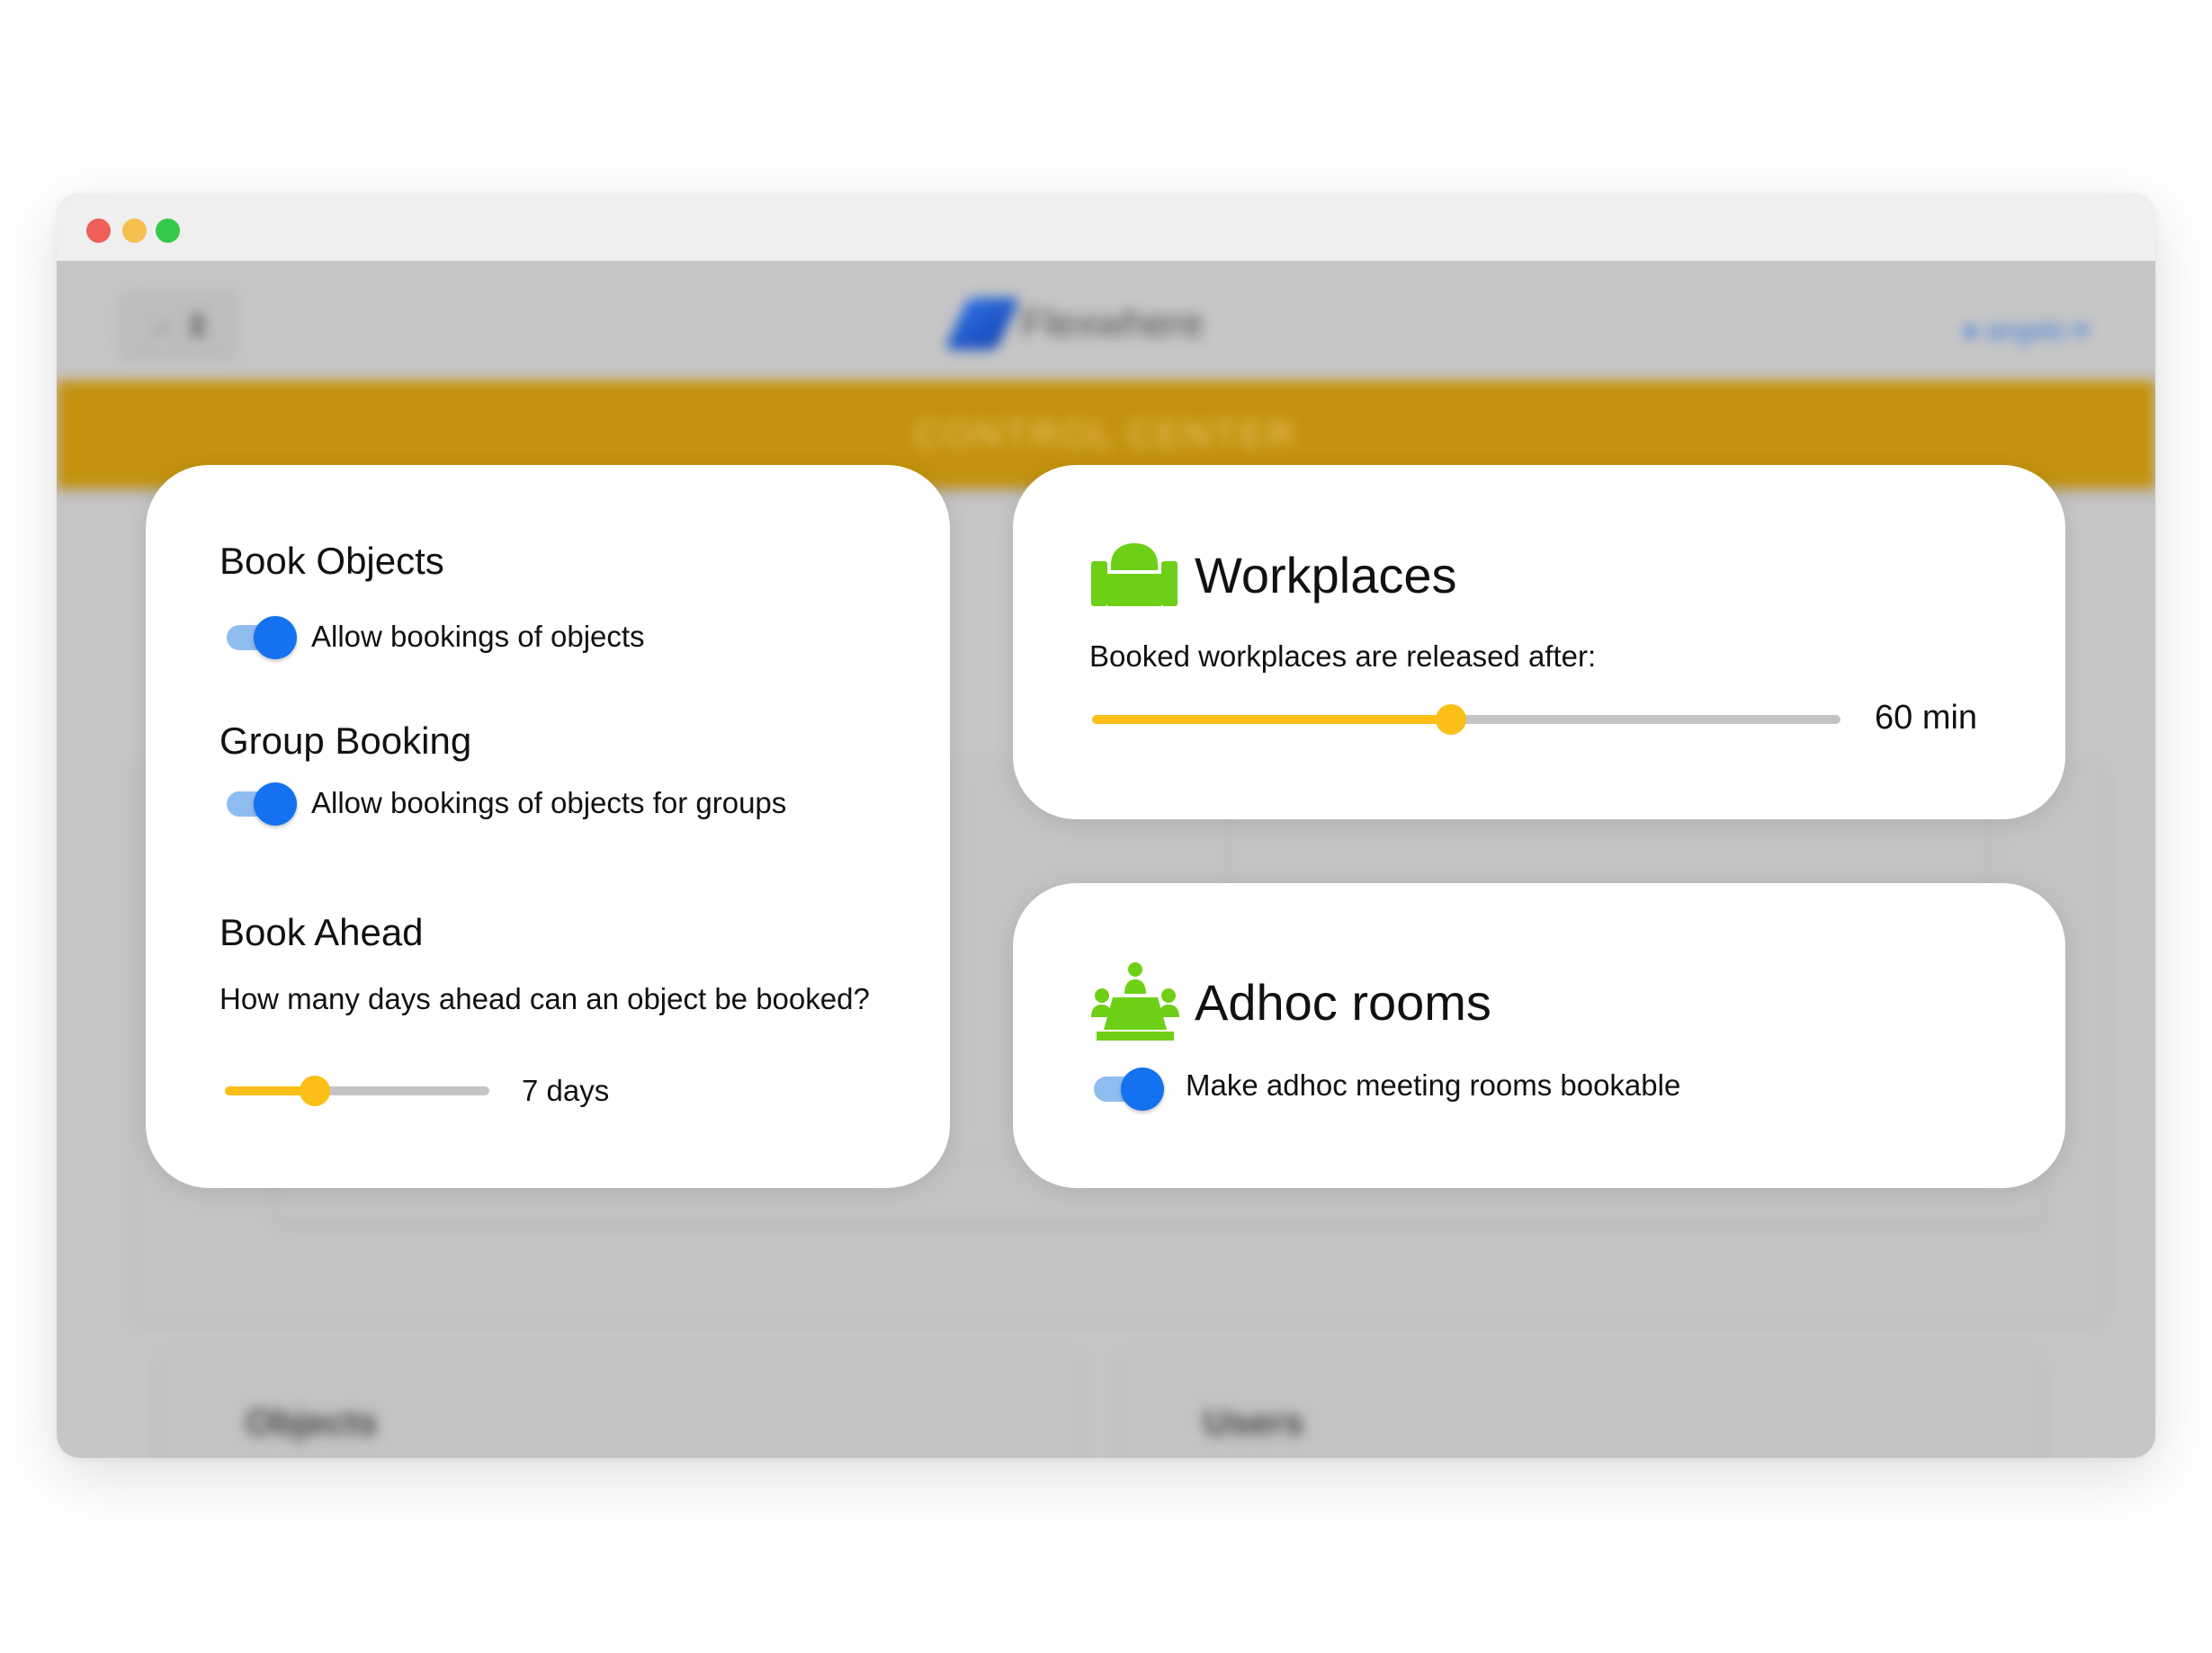 Image resolution: width=2212 pixels, height=1653 pixels. I want to click on group-booking-toggle, so click(261, 804).